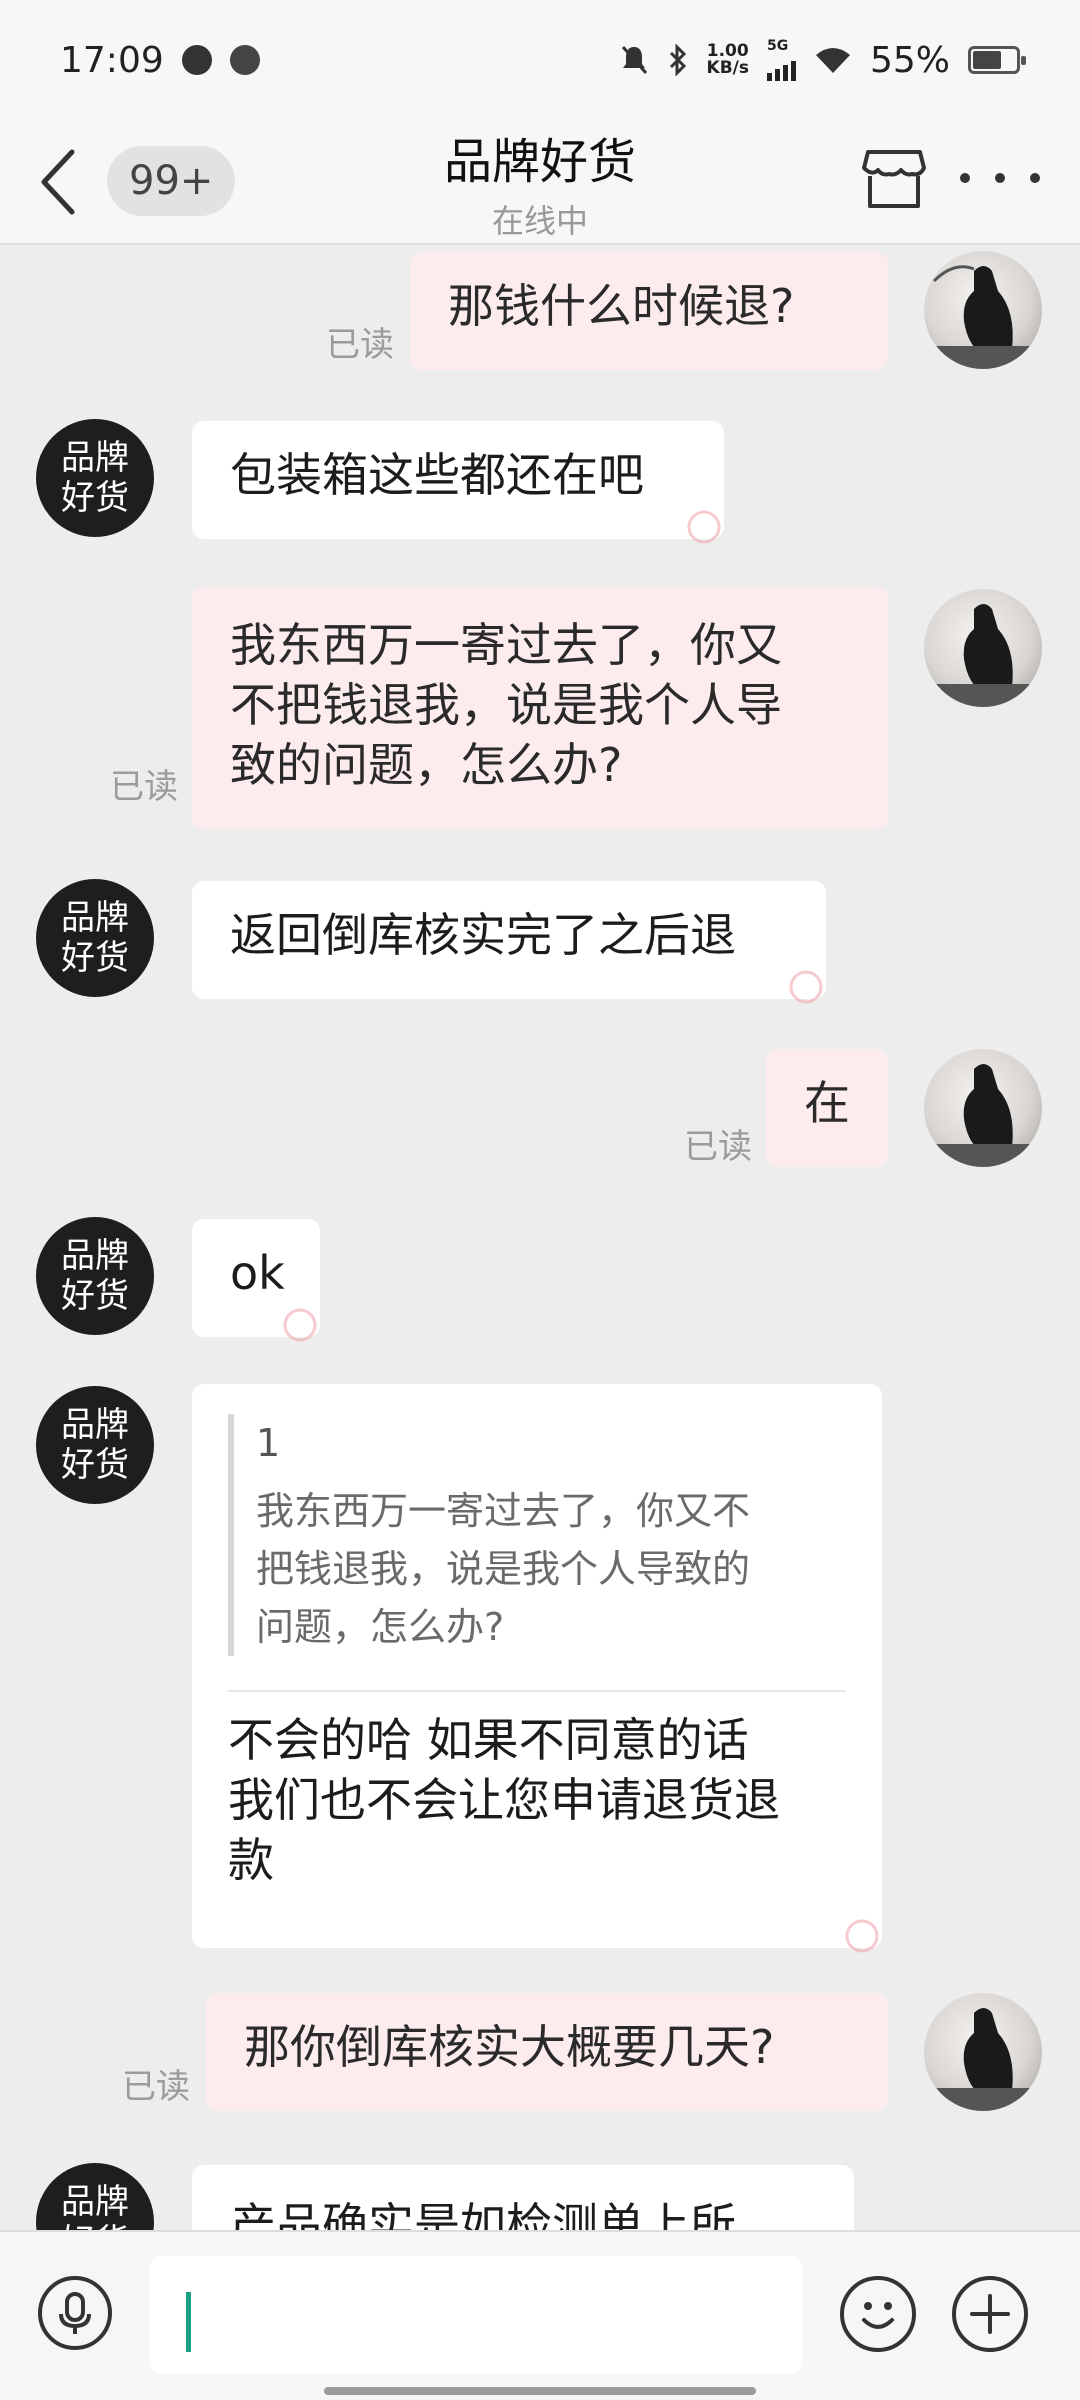  Describe the element at coordinates (832, 60) in the screenshot. I see `wifi-icon` at that location.